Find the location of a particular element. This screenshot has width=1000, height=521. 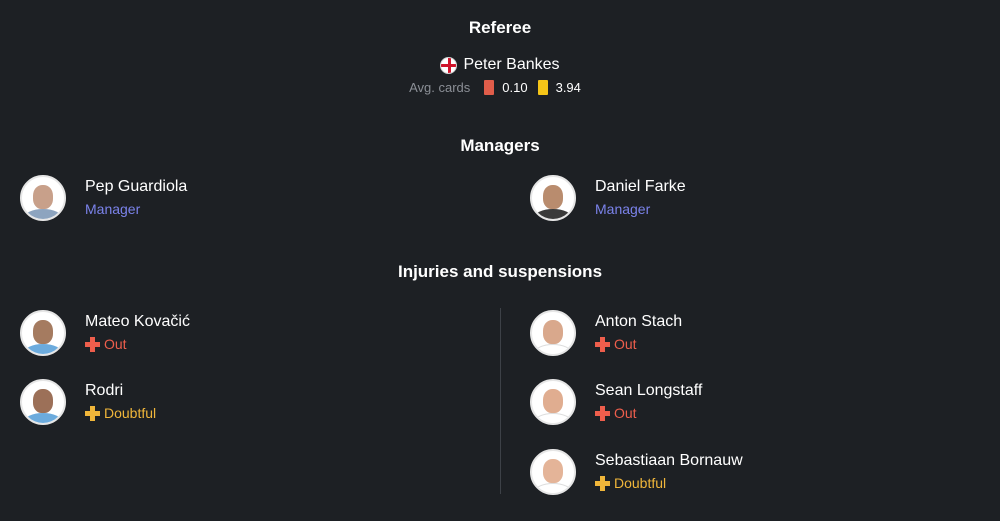

avg-cards-row: Avg. cards 0.10 3.94 is located at coordinates (500, 87).